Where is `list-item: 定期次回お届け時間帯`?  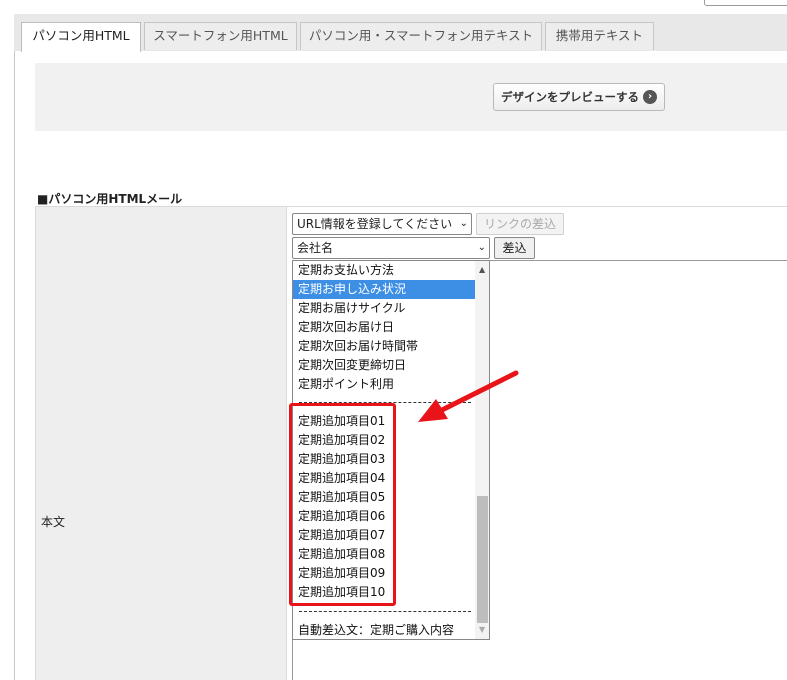 list-item: 定期次回お届け時間帯 is located at coordinates (384, 346).